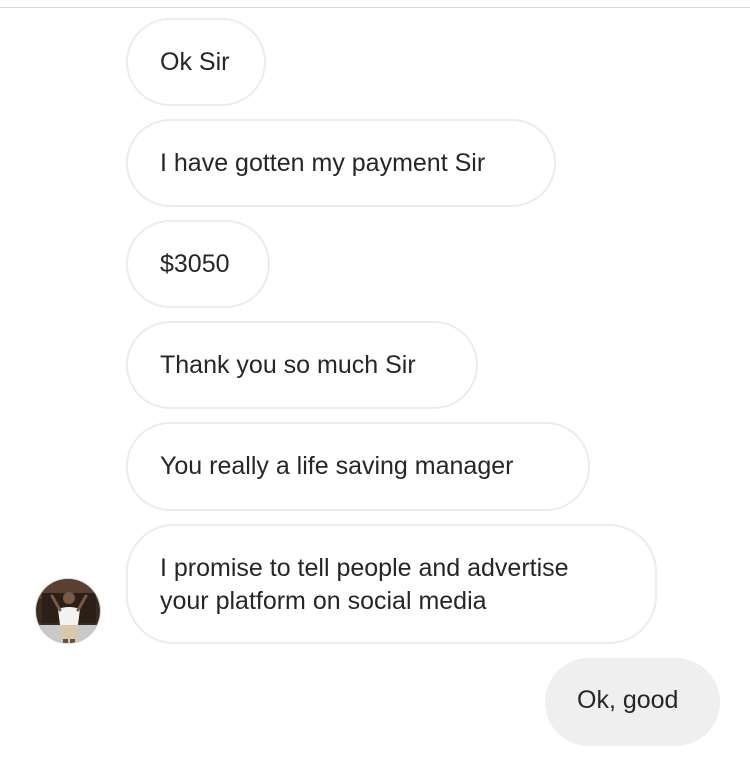 Image resolution: width=750 pixels, height=758 pixels. What do you see at coordinates (323, 163) in the screenshot?
I see `message-text: I have gotten my payment Sir` at bounding box center [323, 163].